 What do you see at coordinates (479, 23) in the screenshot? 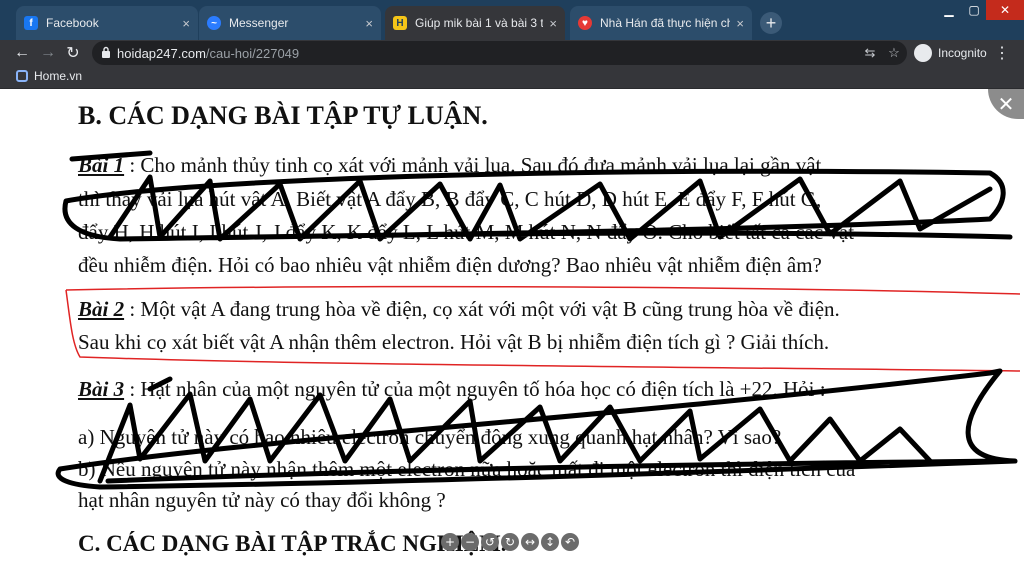
I see `tab-title: Giúp mik bài 1 và bài 3 tự luận vớ` at bounding box center [479, 23].